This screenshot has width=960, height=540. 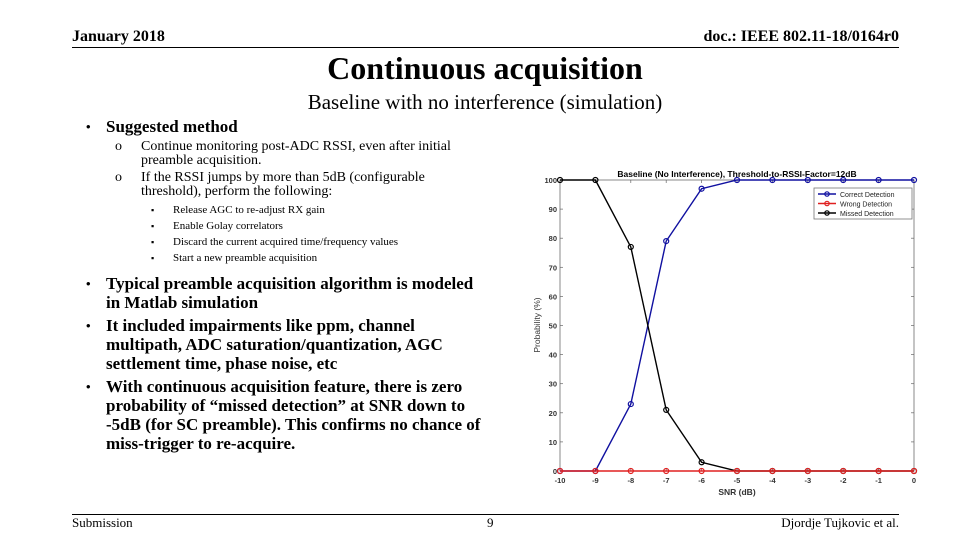 What do you see at coordinates (866, 205) in the screenshot?
I see `wrong-detection-legend-label: Wrong Detection` at bounding box center [866, 205].